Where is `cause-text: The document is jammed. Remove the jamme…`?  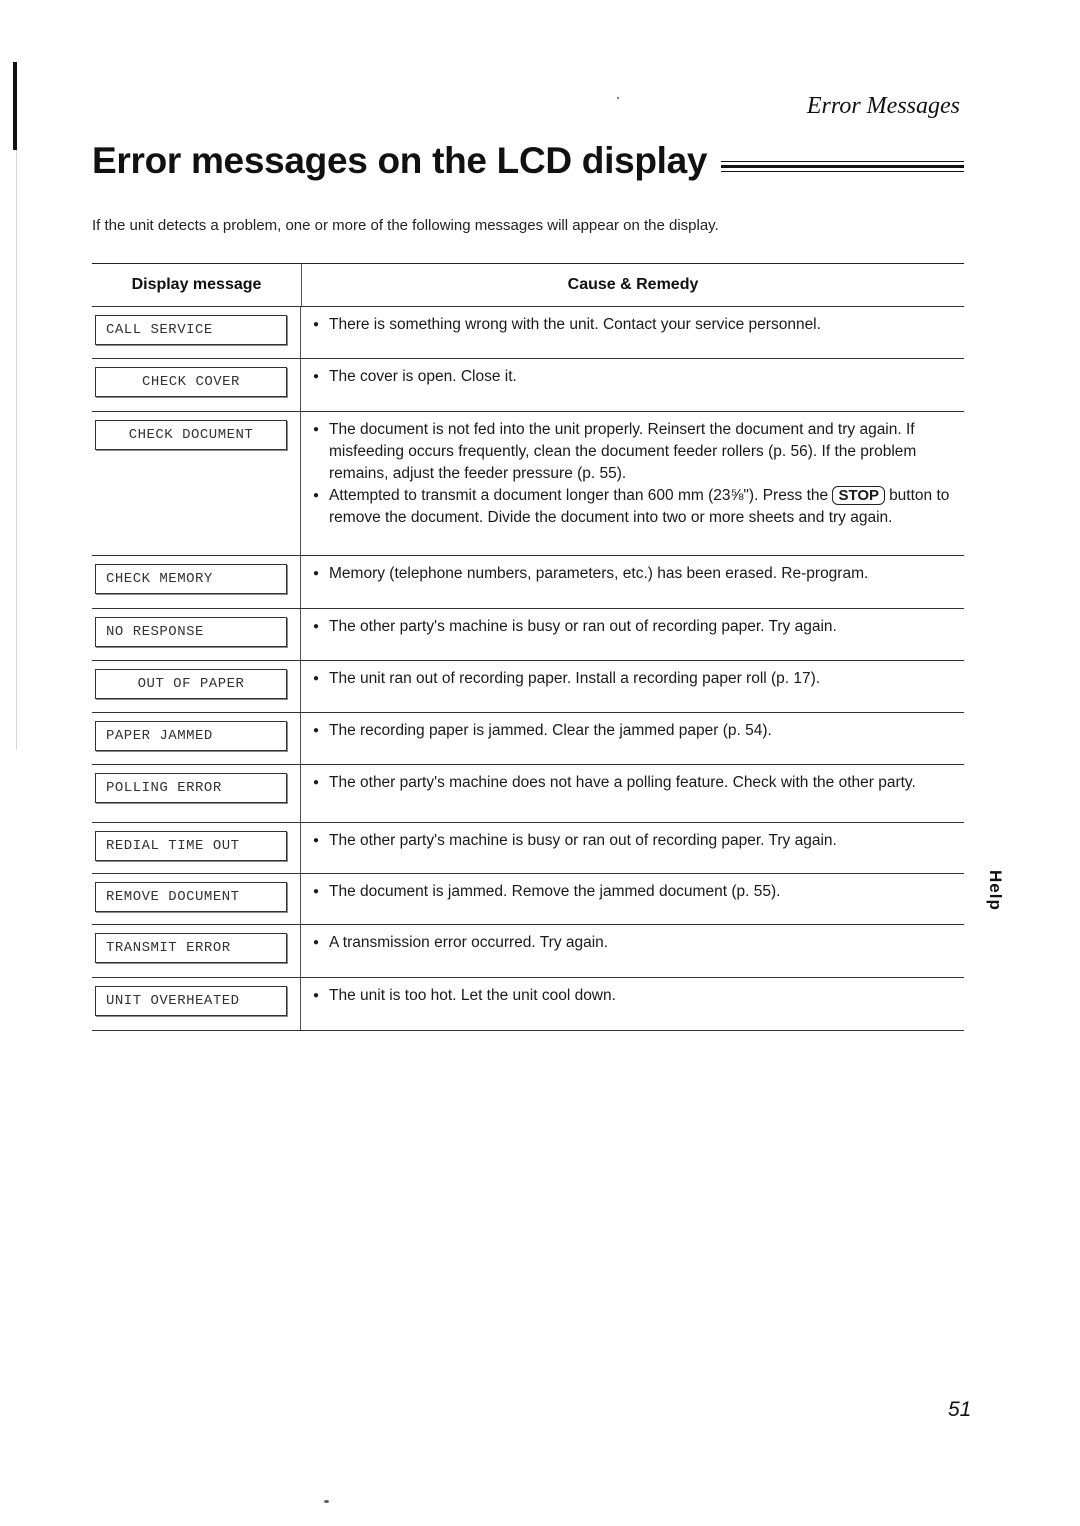
cause-text: The document is jammed. Remove the jamme… is located at coordinates (639, 892).